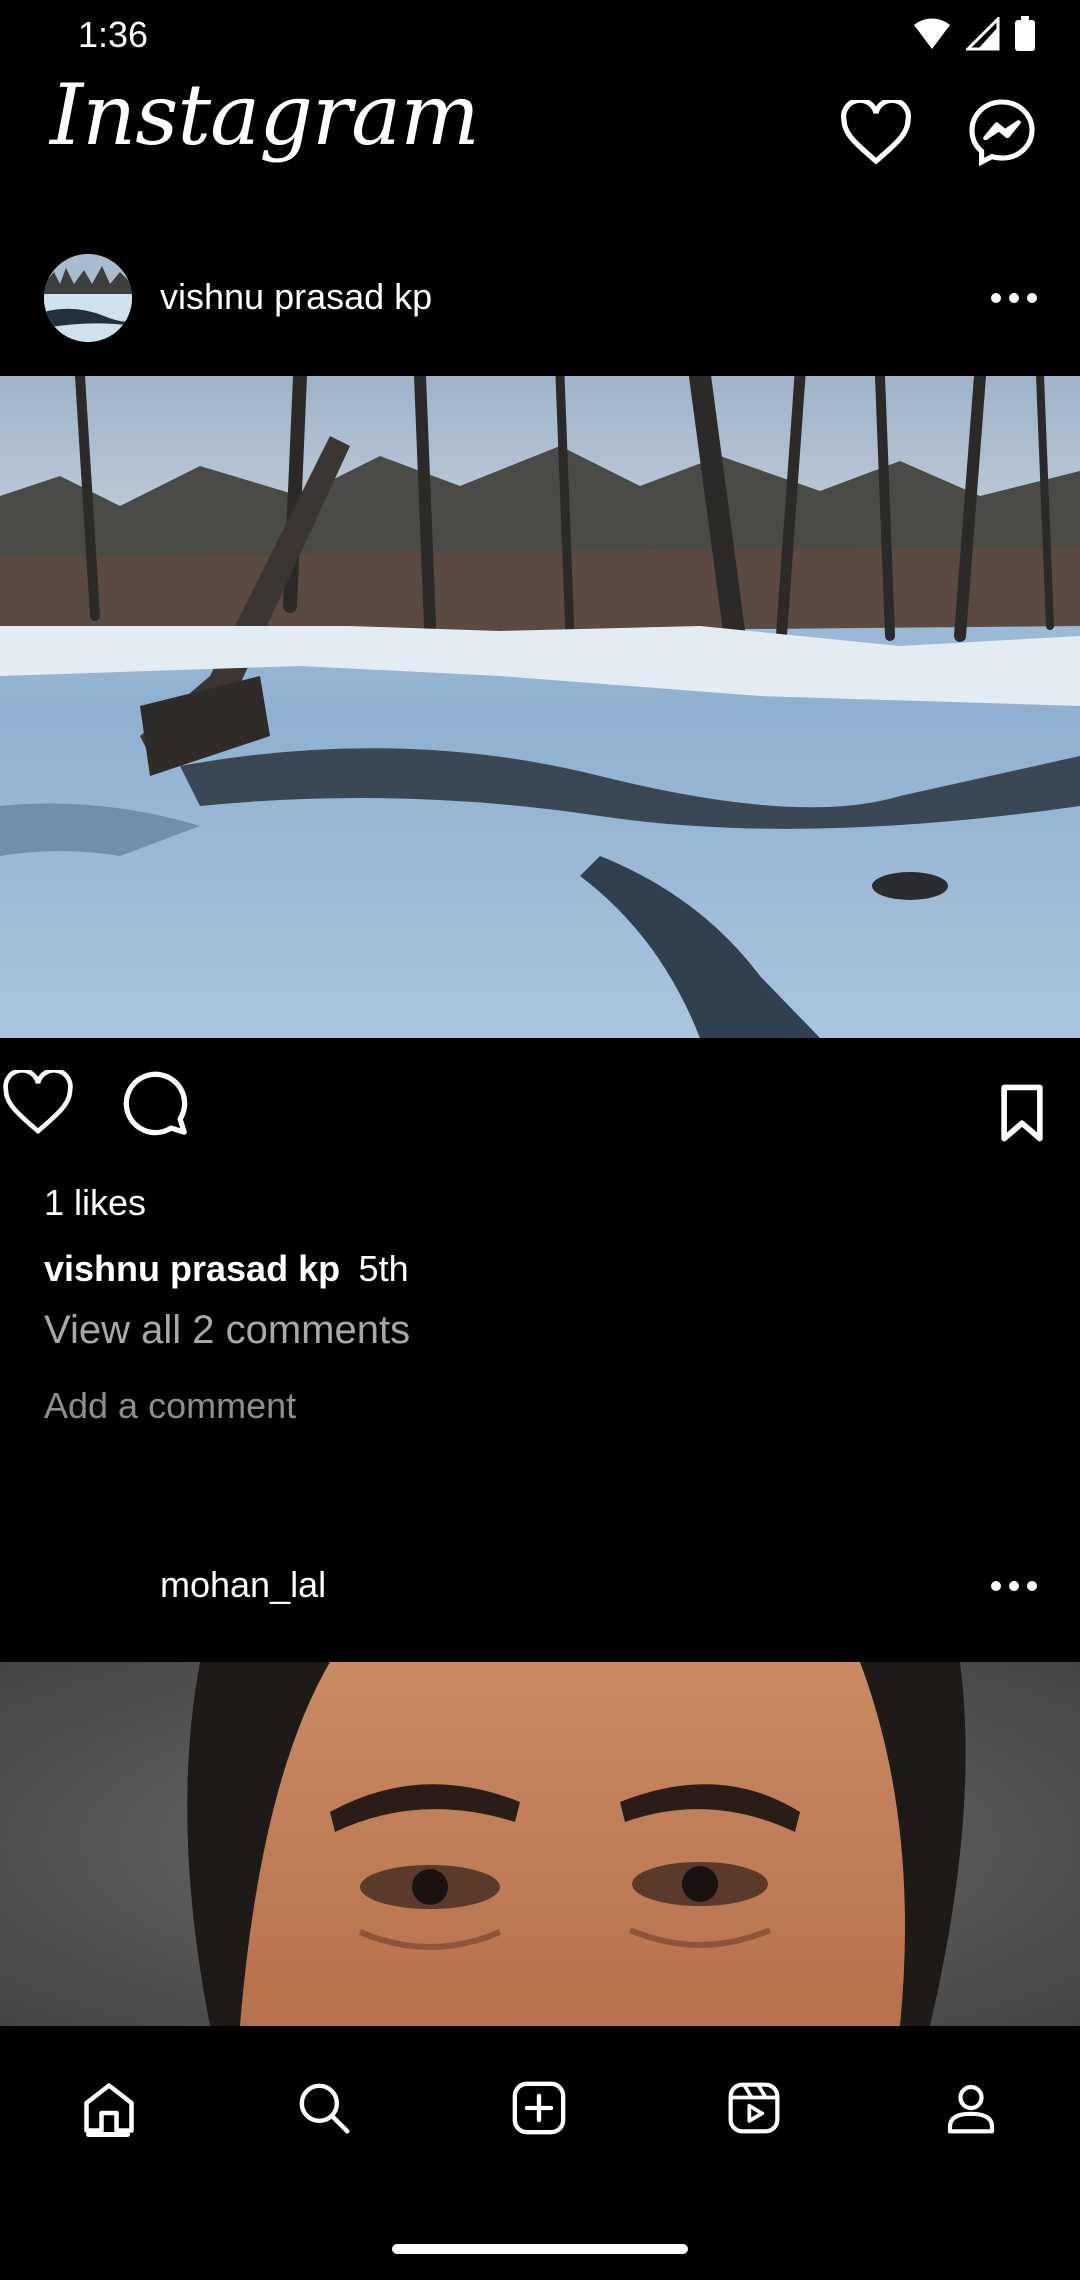 This screenshot has height=2280, width=1080. I want to click on add-post-icon, so click(539, 2108).